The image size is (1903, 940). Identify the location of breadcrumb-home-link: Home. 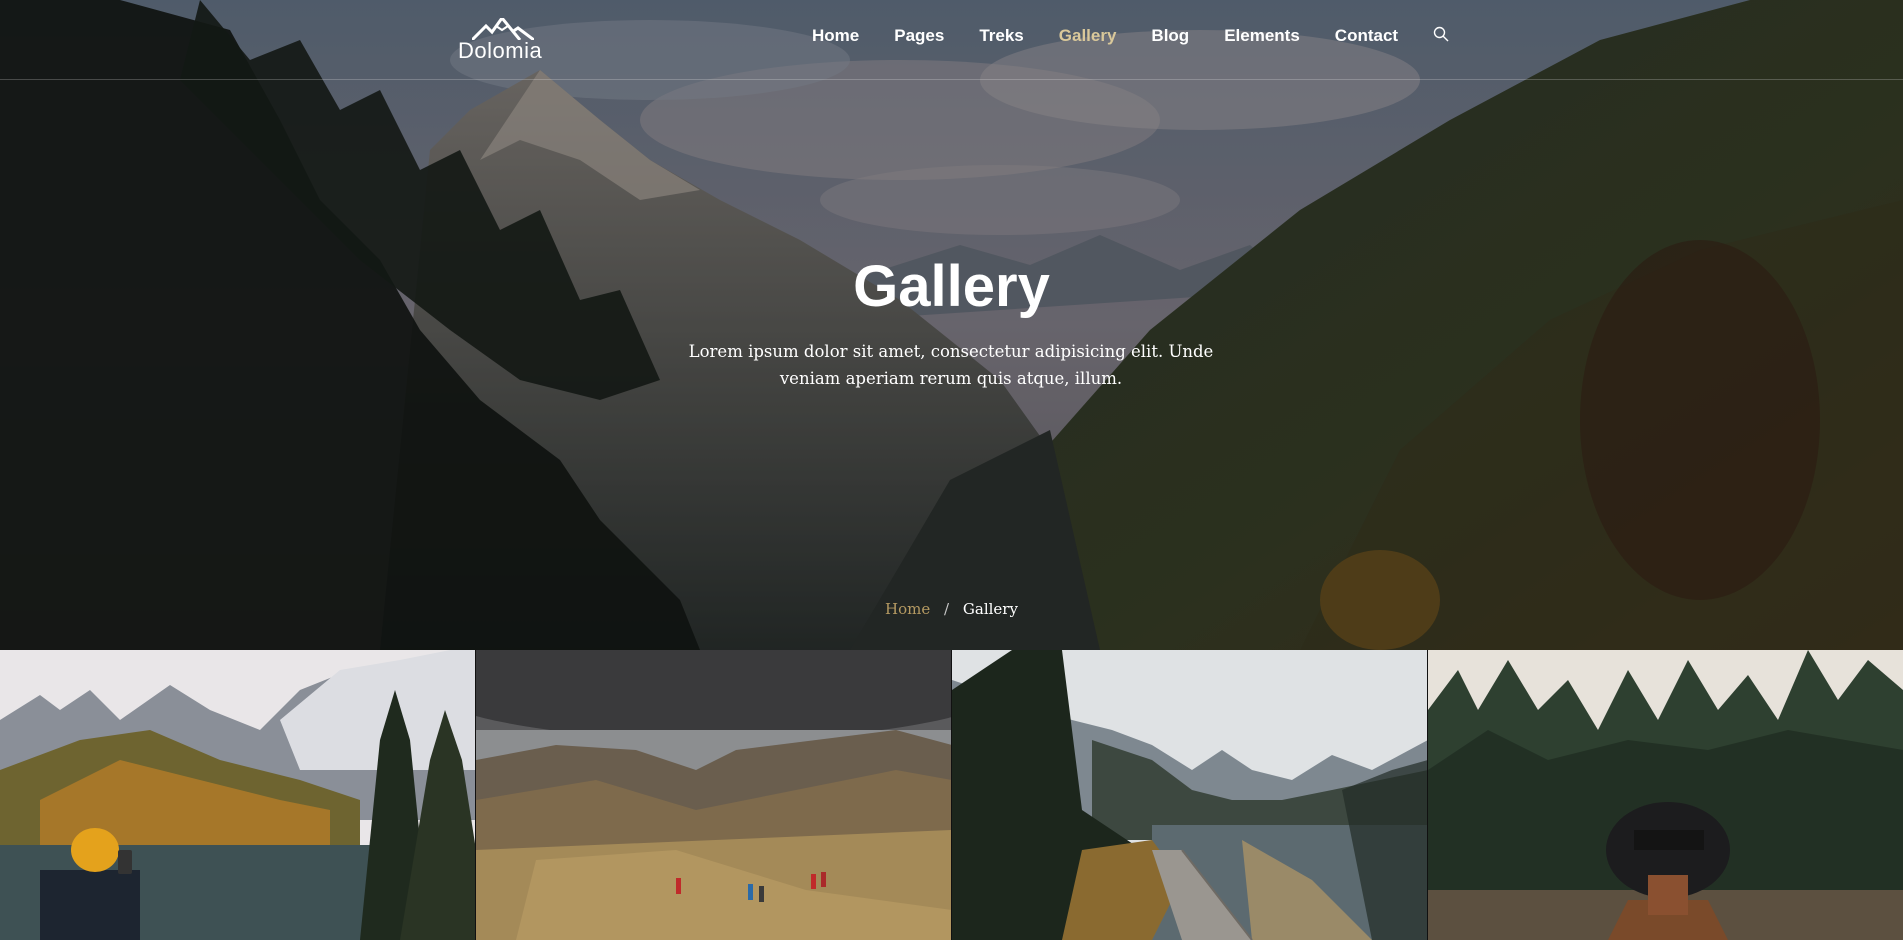
(907, 609).